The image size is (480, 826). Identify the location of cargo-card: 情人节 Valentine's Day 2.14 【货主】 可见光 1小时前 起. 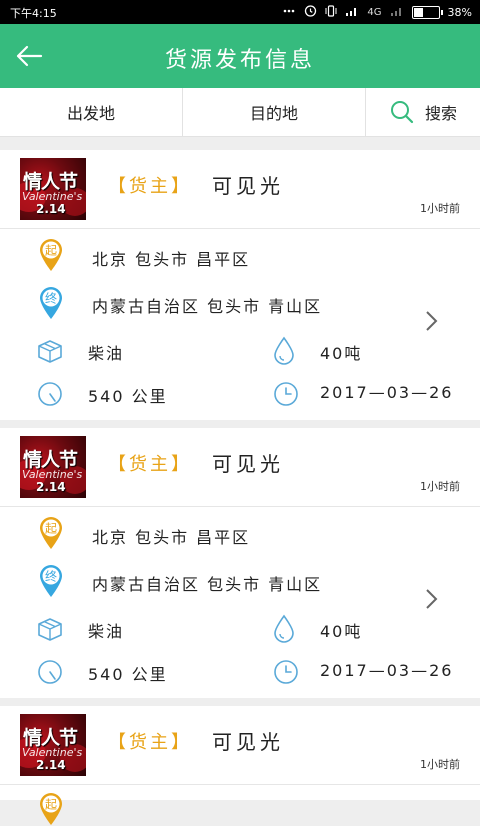
(240, 765).